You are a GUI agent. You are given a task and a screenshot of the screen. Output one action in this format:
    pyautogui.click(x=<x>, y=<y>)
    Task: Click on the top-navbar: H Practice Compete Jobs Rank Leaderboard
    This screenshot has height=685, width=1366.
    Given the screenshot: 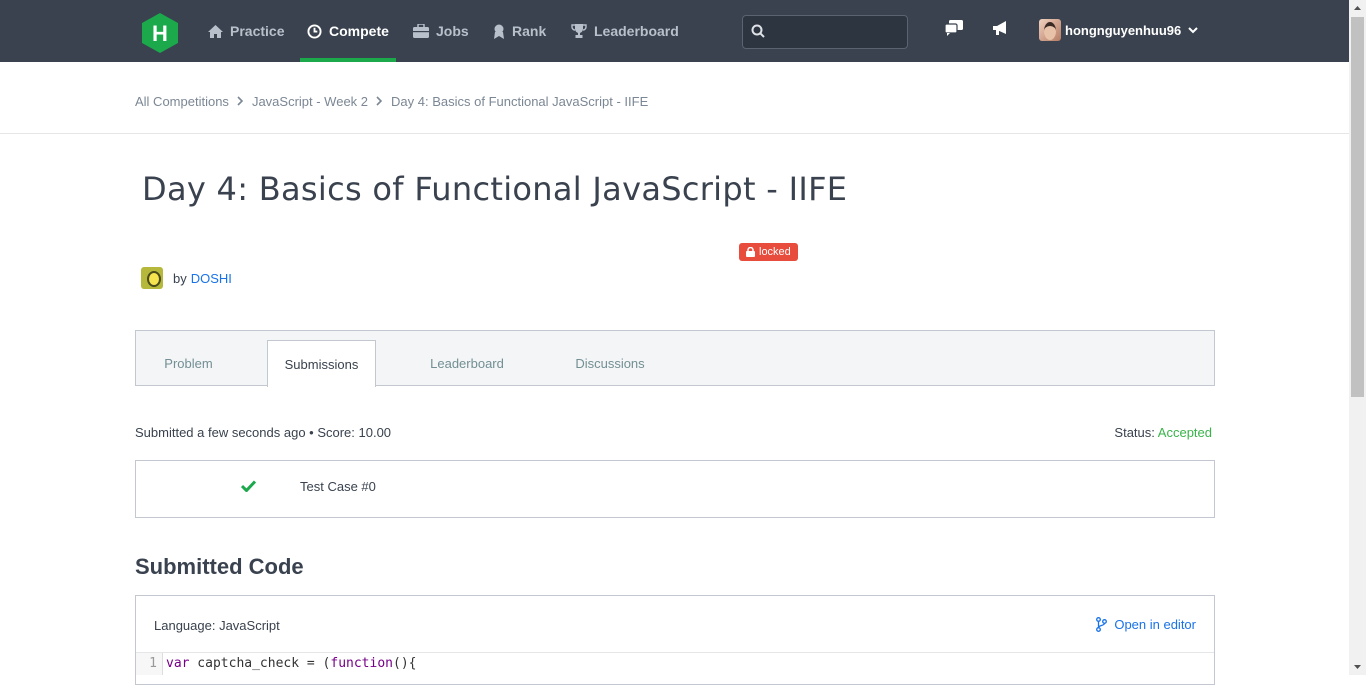 What is the action you would take?
    pyautogui.click(x=674, y=31)
    